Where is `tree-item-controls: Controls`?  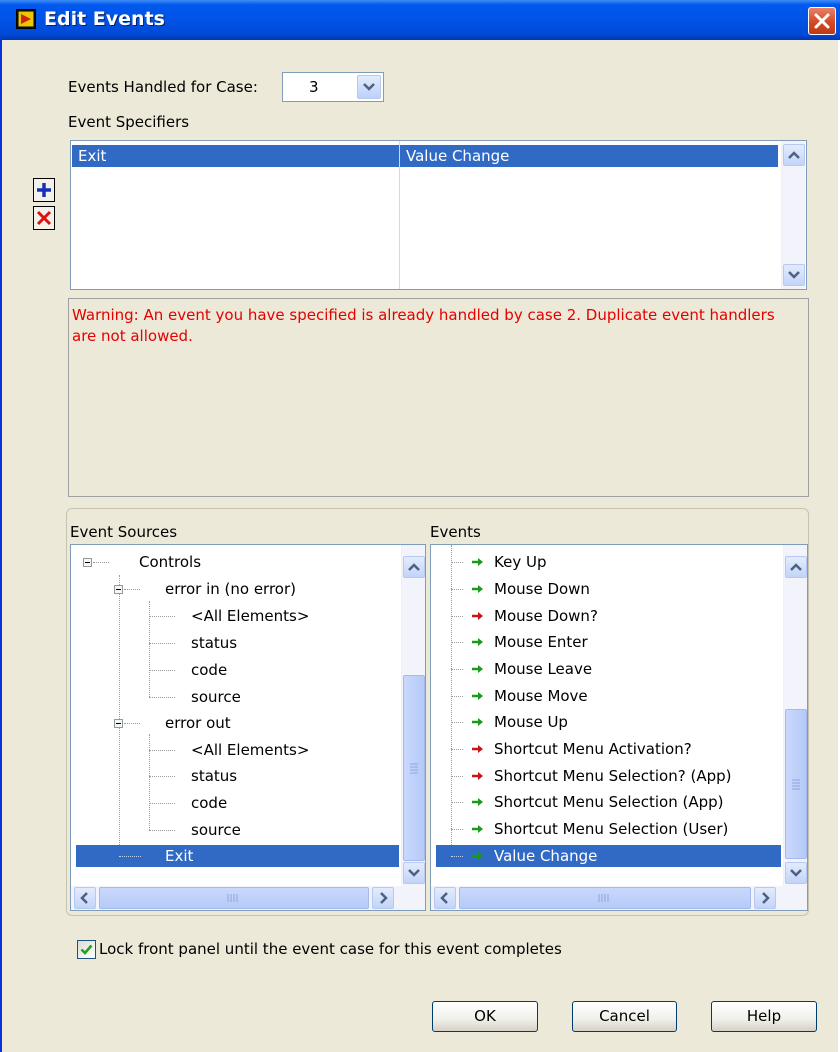
tree-item-controls: Controls is located at coordinates (235, 562).